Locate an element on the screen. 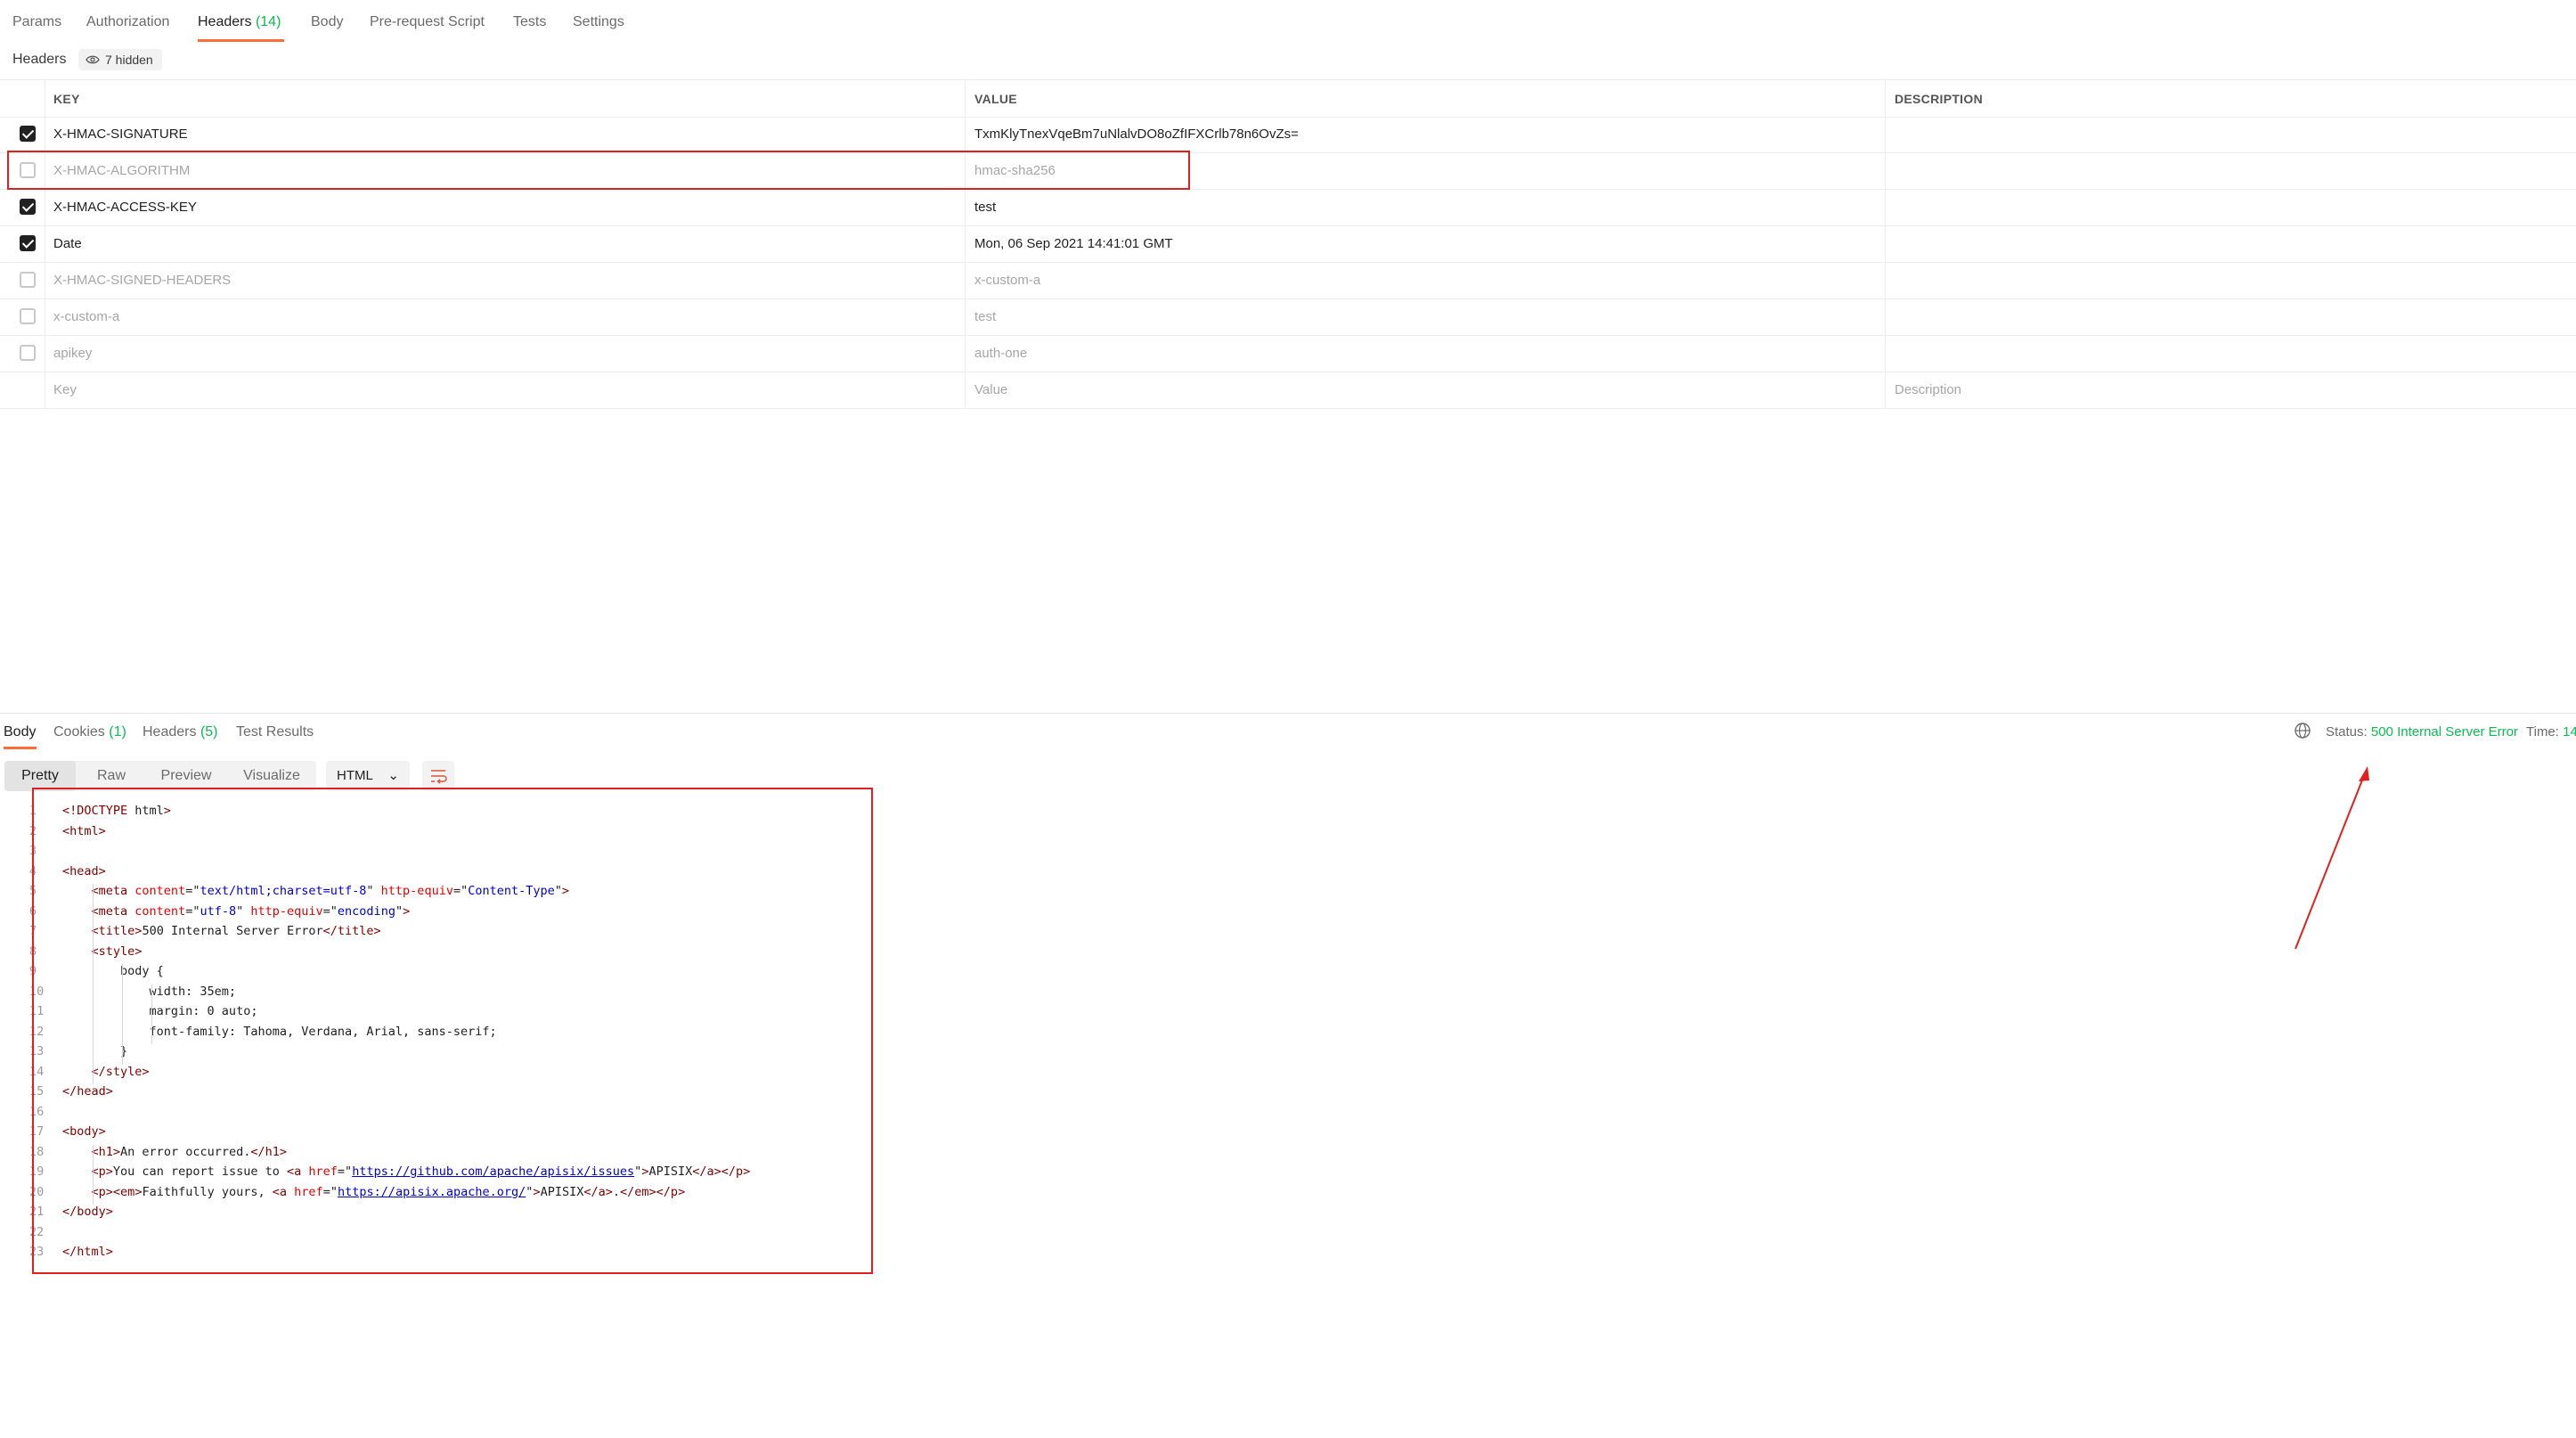 The image size is (2576, 1438). tab-label: Params is located at coordinates (37, 21).